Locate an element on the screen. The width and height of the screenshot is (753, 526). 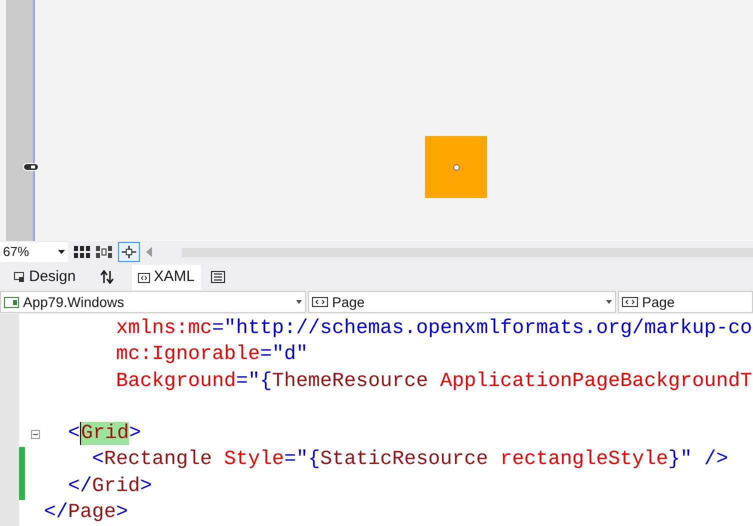
code-line: <Grid> is located at coordinates (104, 434).